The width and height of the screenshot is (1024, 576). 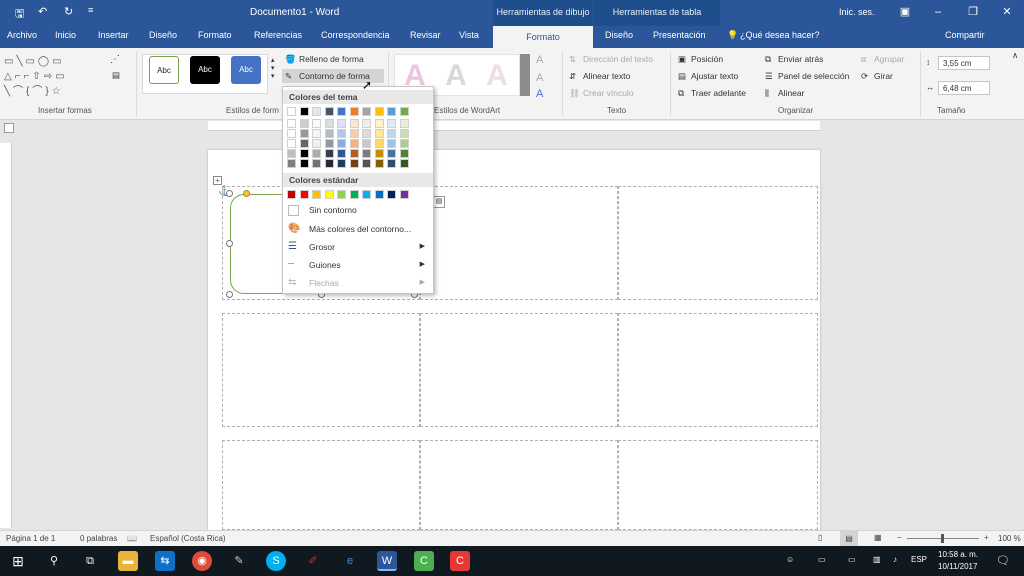 I want to click on word-count: 0 palabras, so click(x=98, y=538).